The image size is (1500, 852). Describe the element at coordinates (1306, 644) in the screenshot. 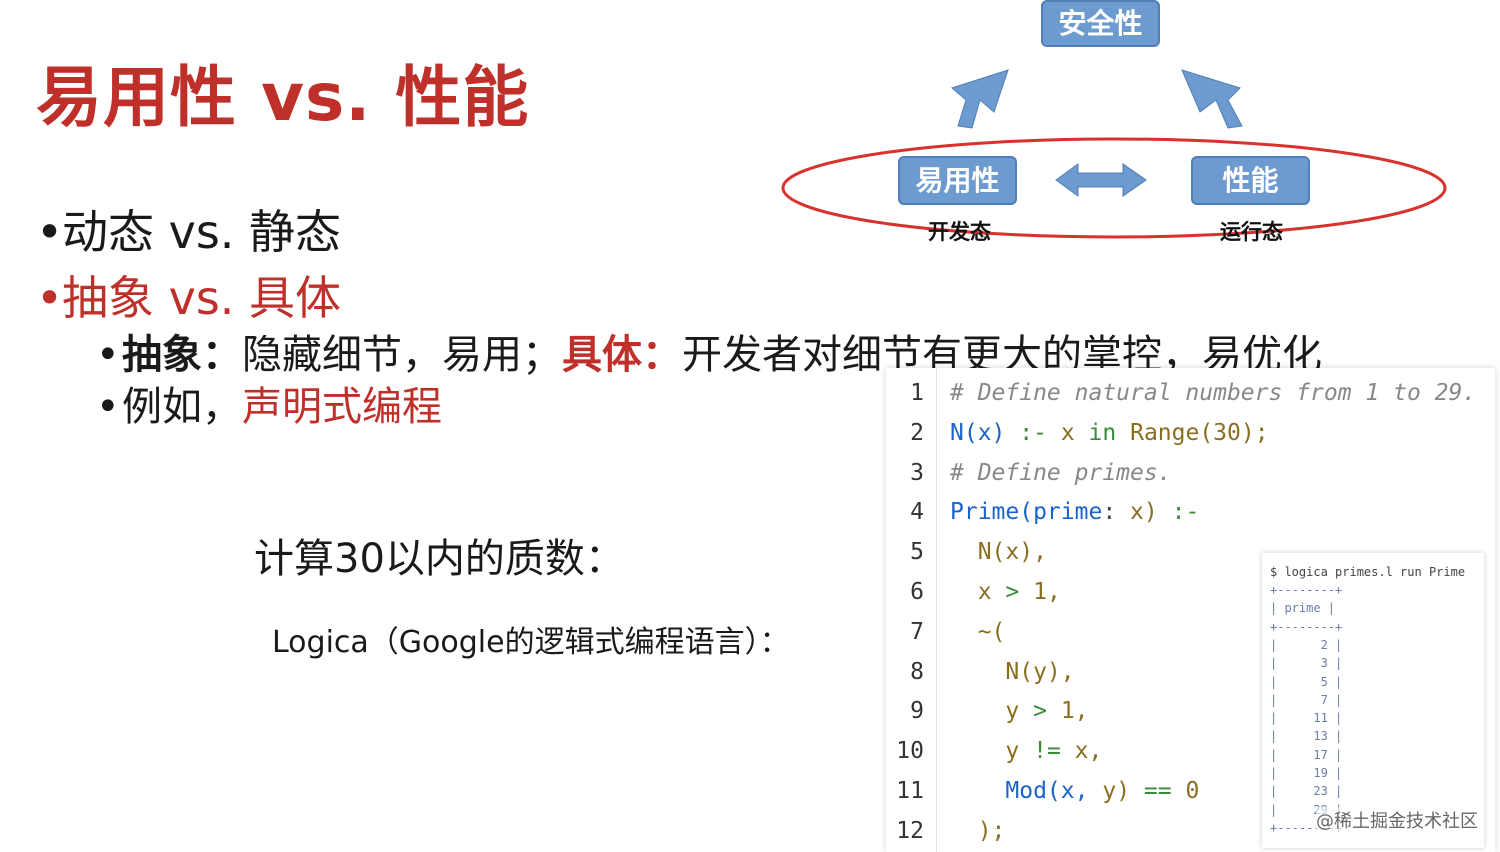

I see `table-row: | 2 |` at that location.